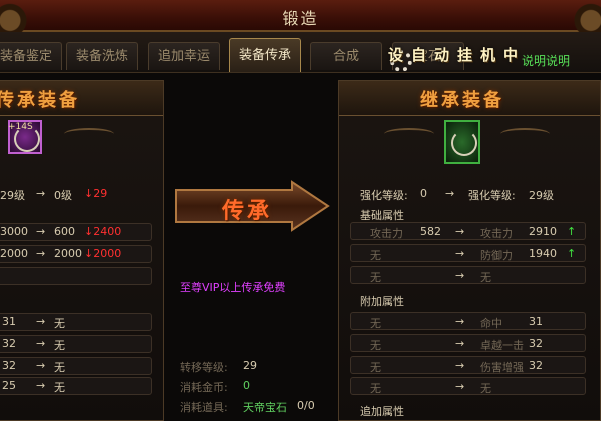 The width and height of the screenshot is (601, 421). What do you see at coordinates (423, 193) in the screenshot?
I see `enhance-from: 0` at bounding box center [423, 193].